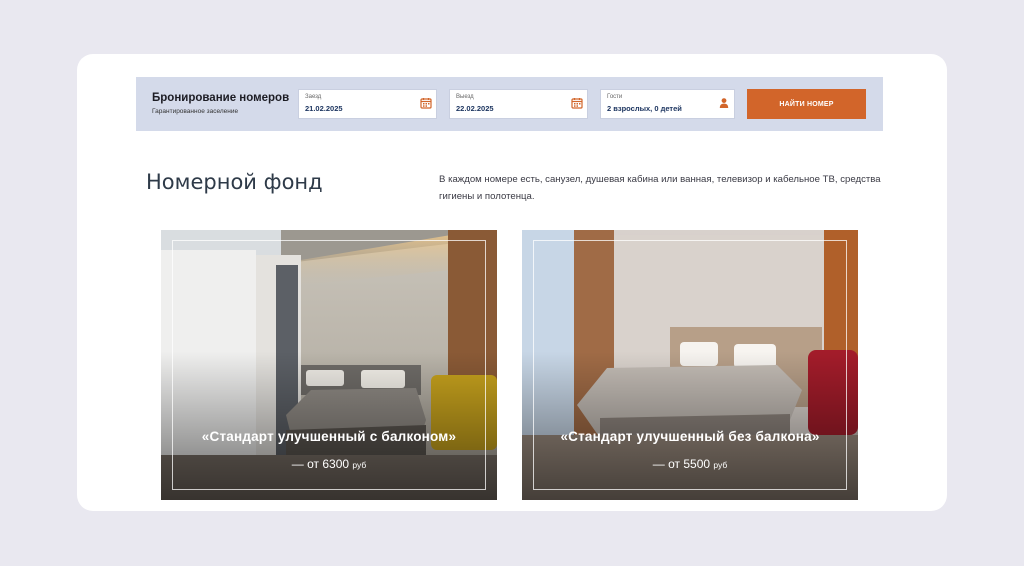 This screenshot has height=566, width=1024. What do you see at coordinates (475, 108) in the screenshot?
I see `checkout-value: 22.02.2025` at bounding box center [475, 108].